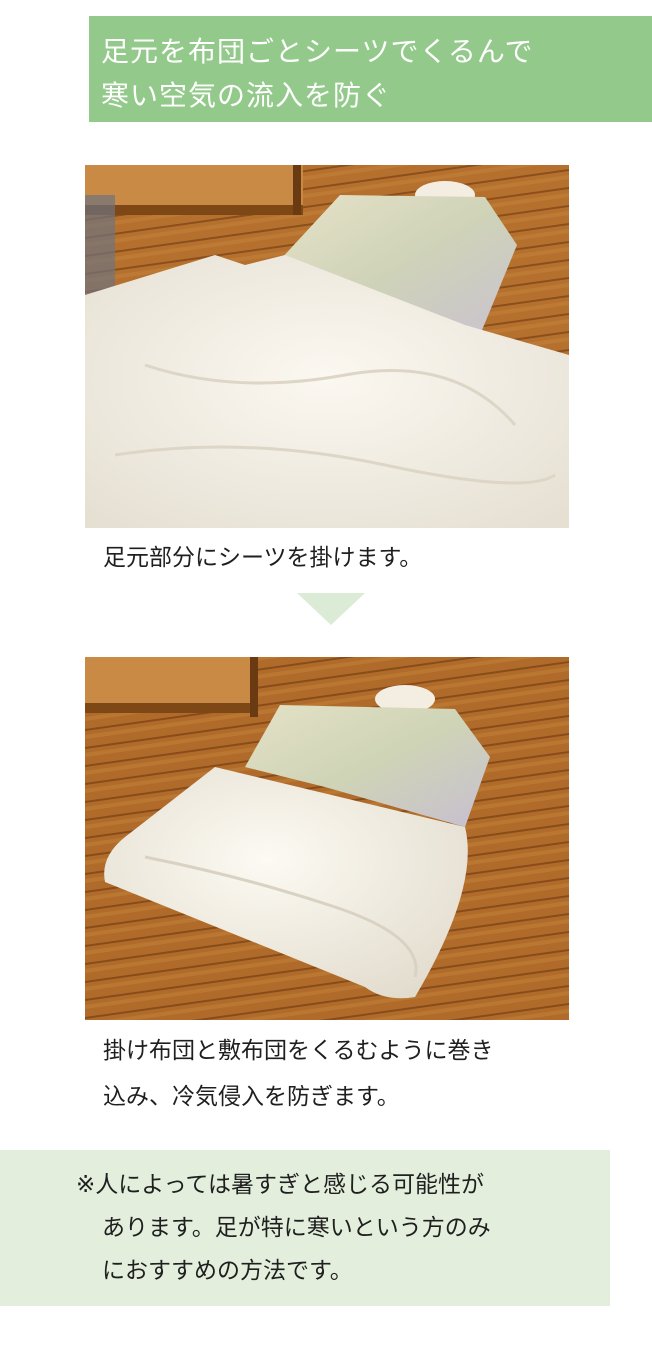  Describe the element at coordinates (246, 95) in the screenshot. I see `title-line-2: 寒い空気の流入を防ぐ` at that location.